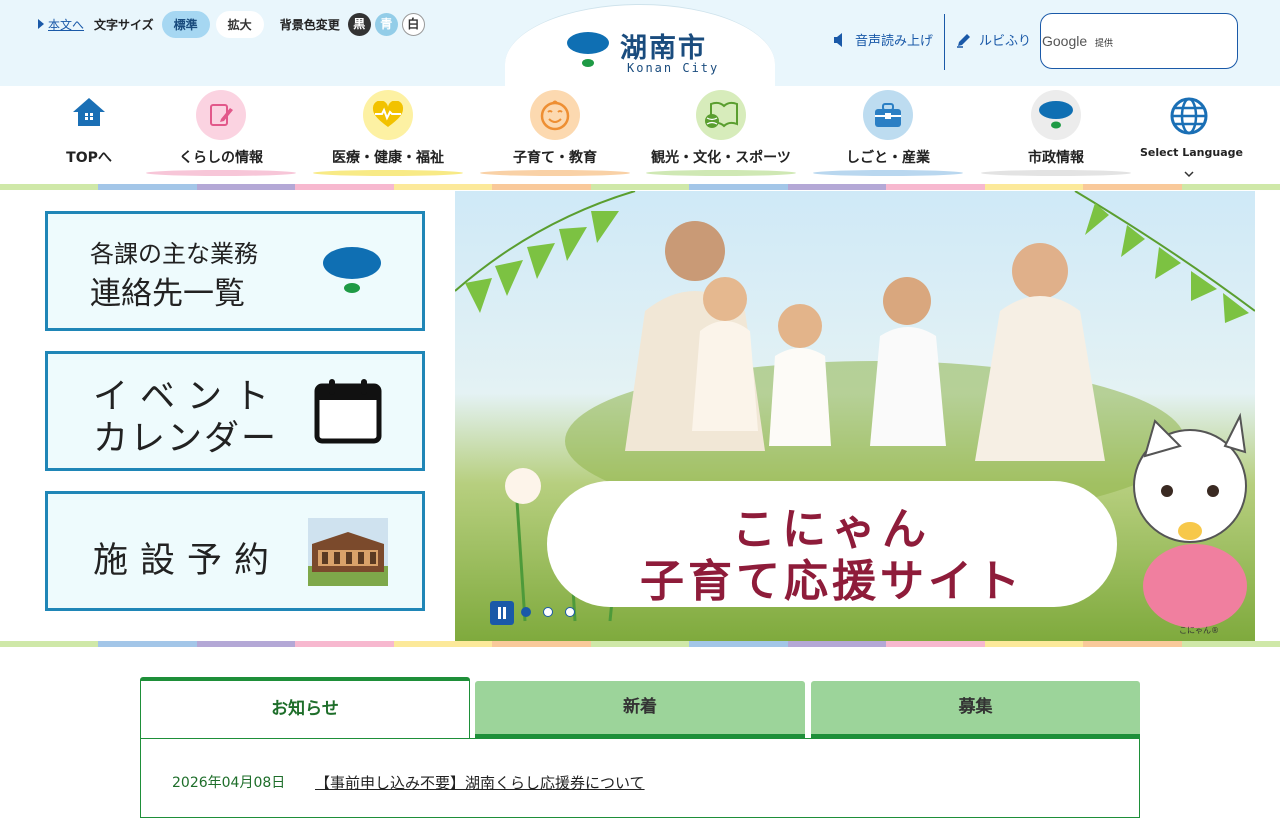  I want to click on nav-item-living: くらしの情報, so click(221, 135).